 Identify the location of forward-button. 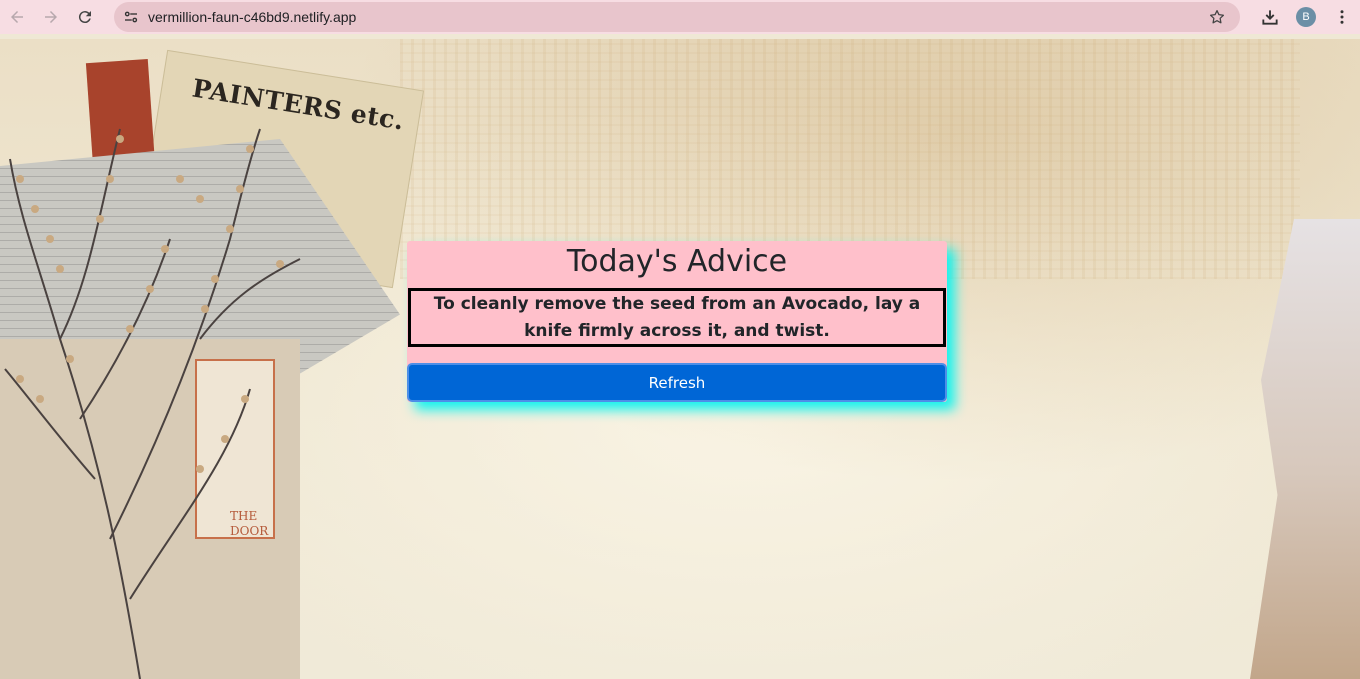
(51, 17).